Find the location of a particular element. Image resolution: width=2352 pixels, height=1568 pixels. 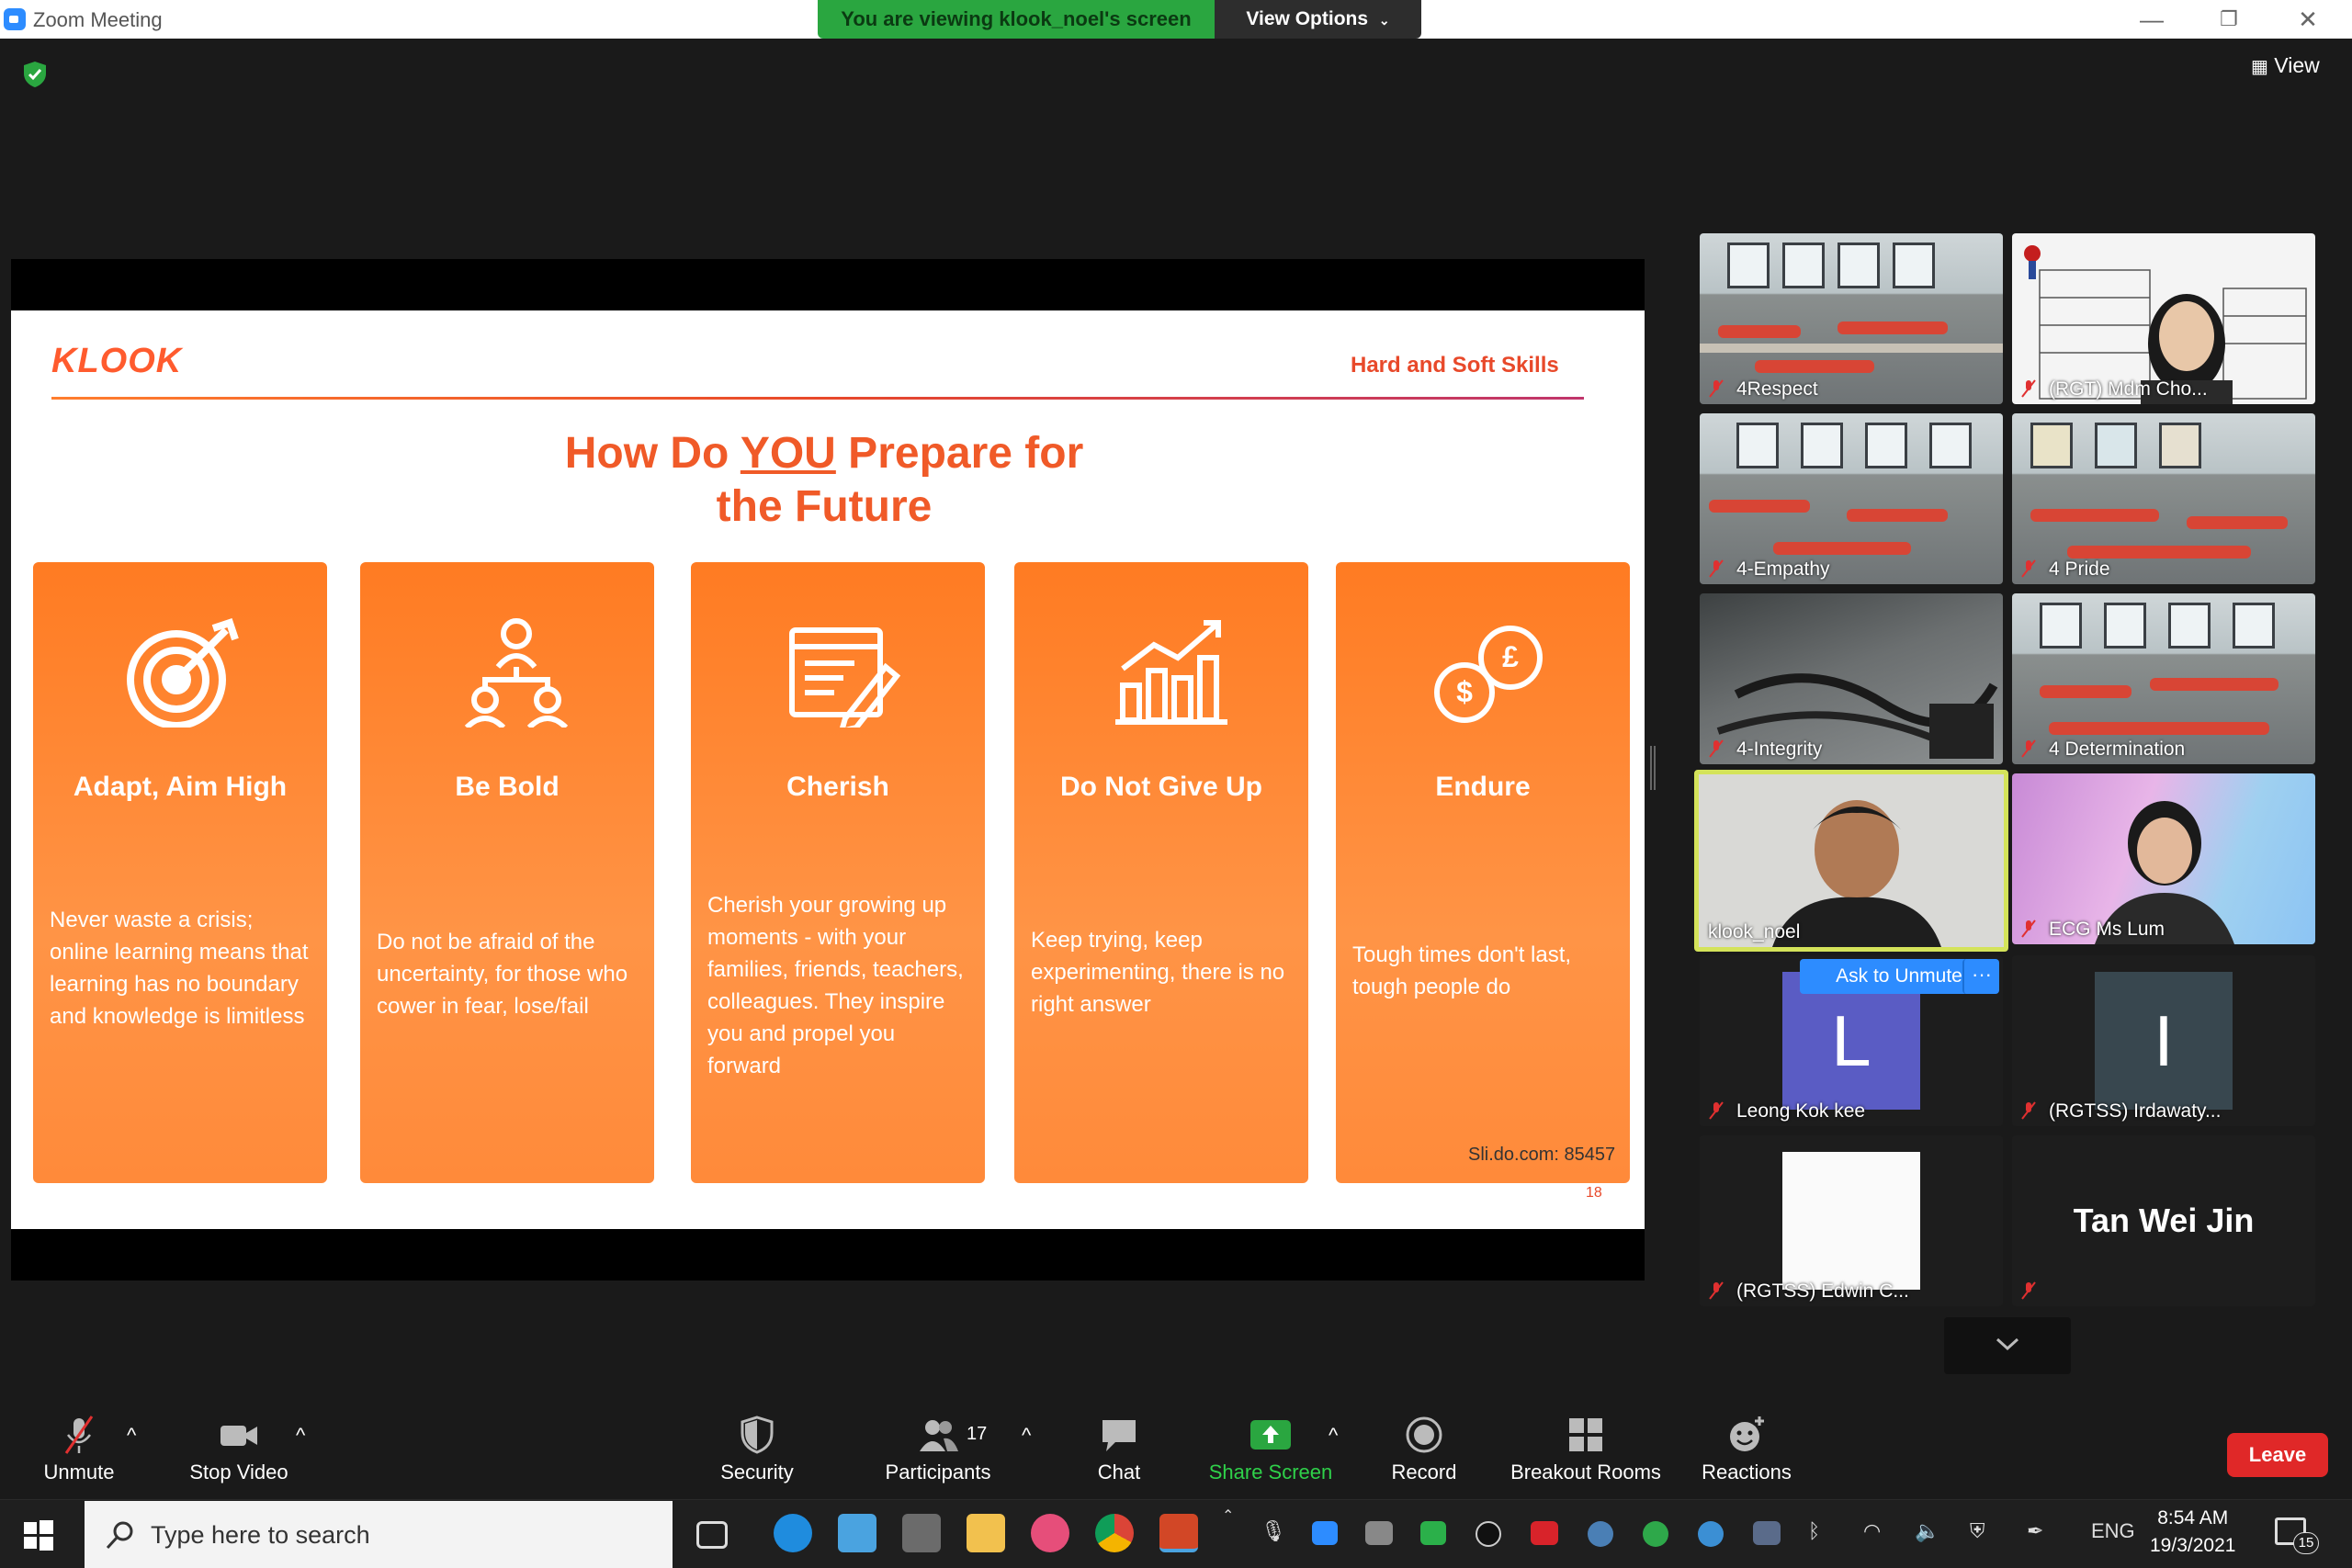

view-options-label: View Options is located at coordinates (1308, 18).